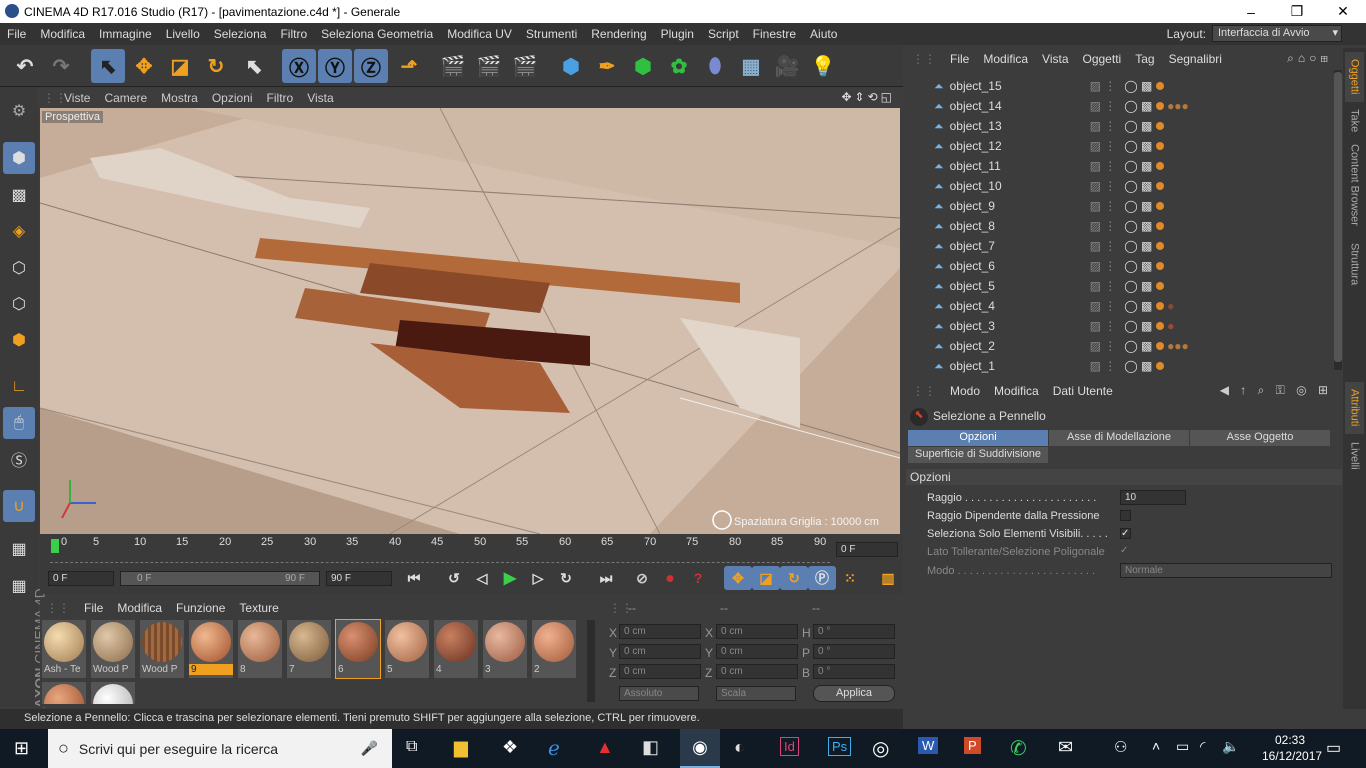 Image resolution: width=1366 pixels, height=768 pixels. Describe the element at coordinates (757, 671) in the screenshot. I see `size-z-field: 0 cm` at that location.